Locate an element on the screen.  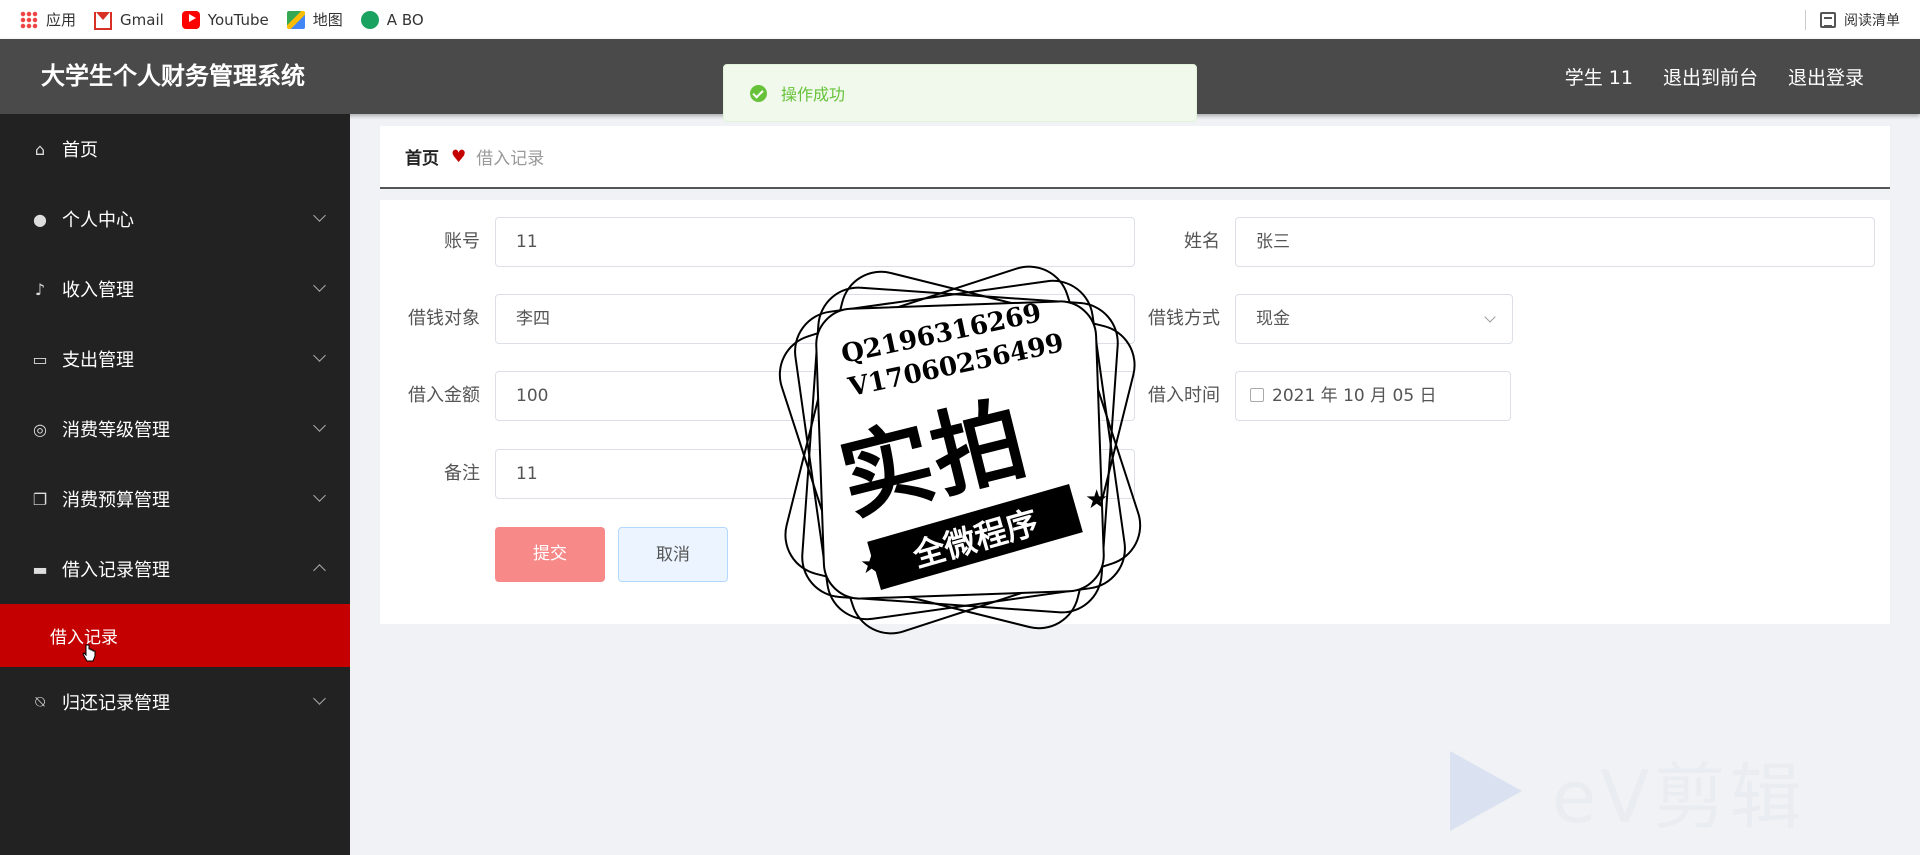
header-actions: 学生 11 退出到前台 退出登录 is located at coordinates (1699, 76).